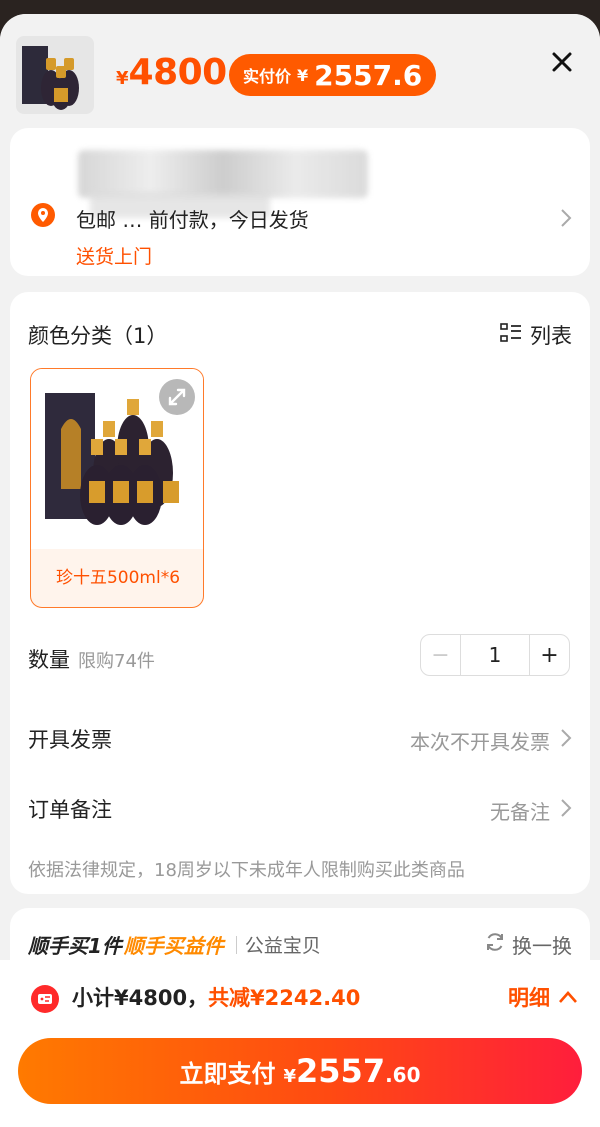 The image size is (600, 1127). Describe the element at coordinates (246, 870) in the screenshot. I see `legal-notice: 依据法律规定，18周岁以下未成年人限制购买此类商品` at that location.